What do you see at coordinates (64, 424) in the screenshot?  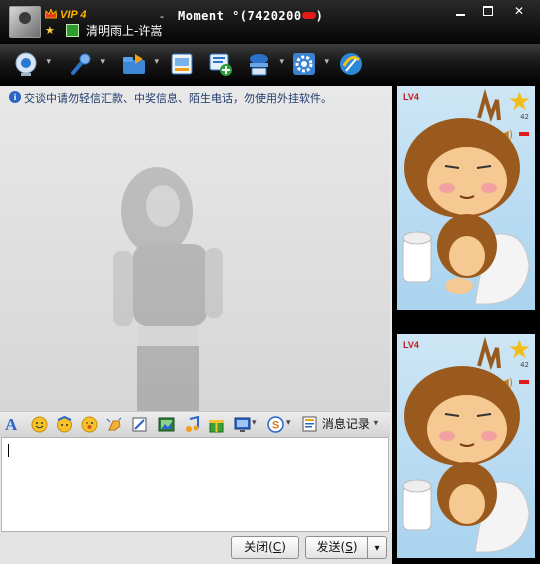 I see `magic-emoji-icon` at bounding box center [64, 424].